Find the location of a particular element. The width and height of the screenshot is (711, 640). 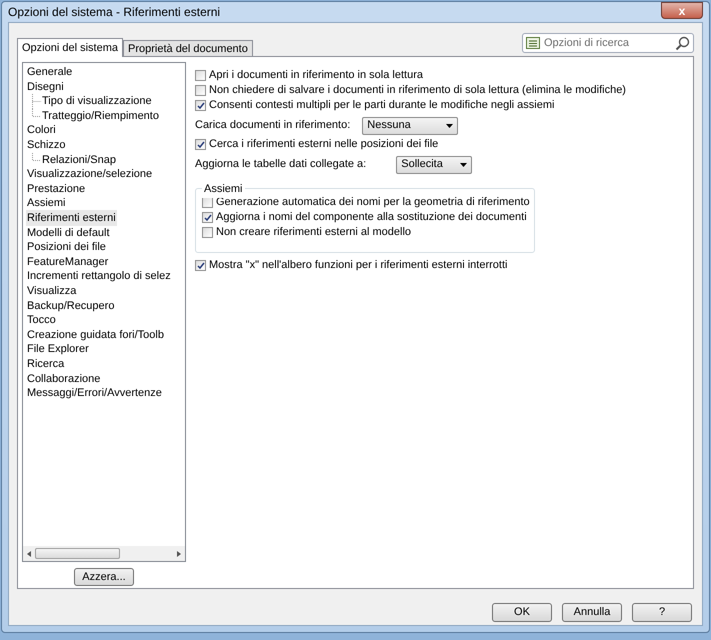

dropdown: Sollecita is located at coordinates (434, 165).